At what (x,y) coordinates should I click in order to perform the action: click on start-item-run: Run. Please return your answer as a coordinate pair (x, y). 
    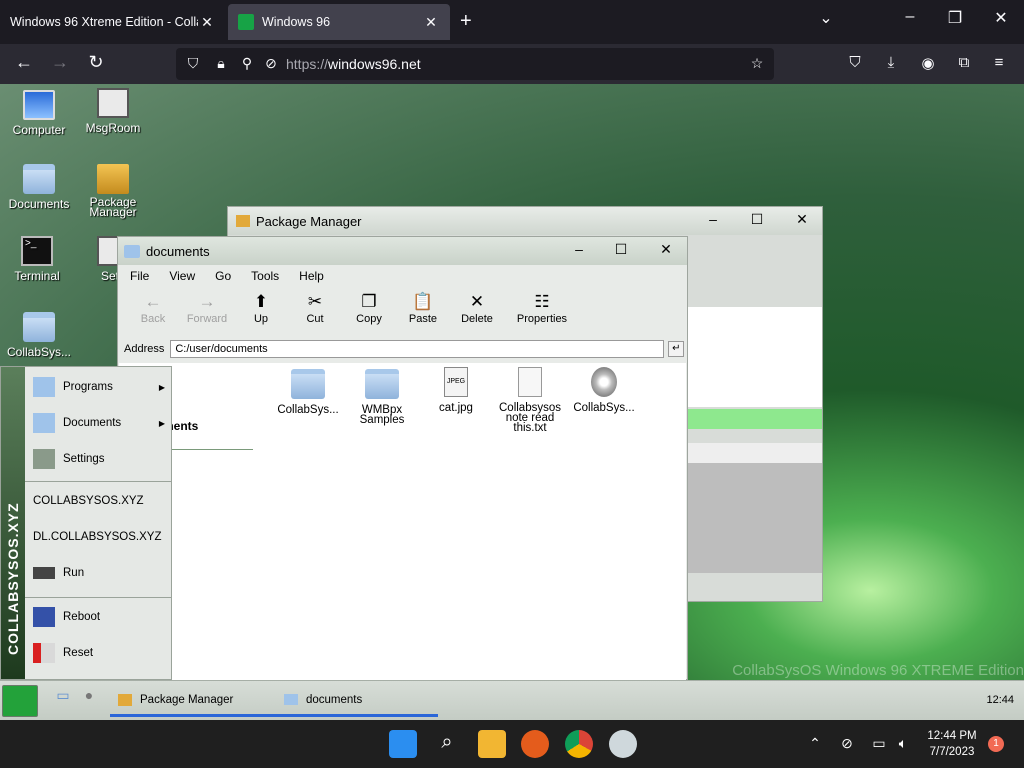
    Looking at the image, I should click on (98, 573).